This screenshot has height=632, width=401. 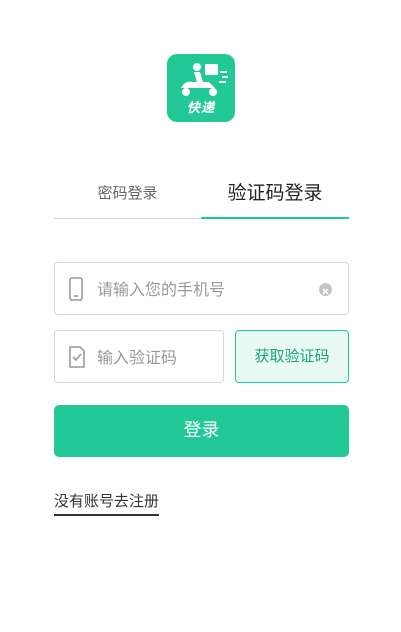 I want to click on clear-icon, so click(x=325, y=289).